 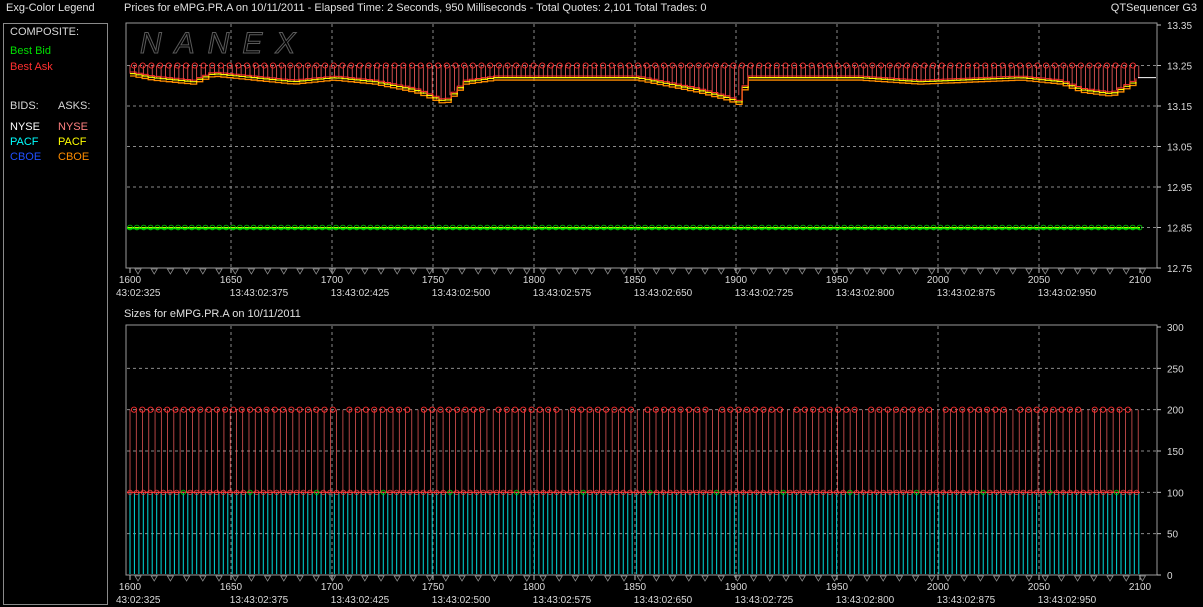 I want to click on size-time-label: 13:43:02:425, so click(x=360, y=600).